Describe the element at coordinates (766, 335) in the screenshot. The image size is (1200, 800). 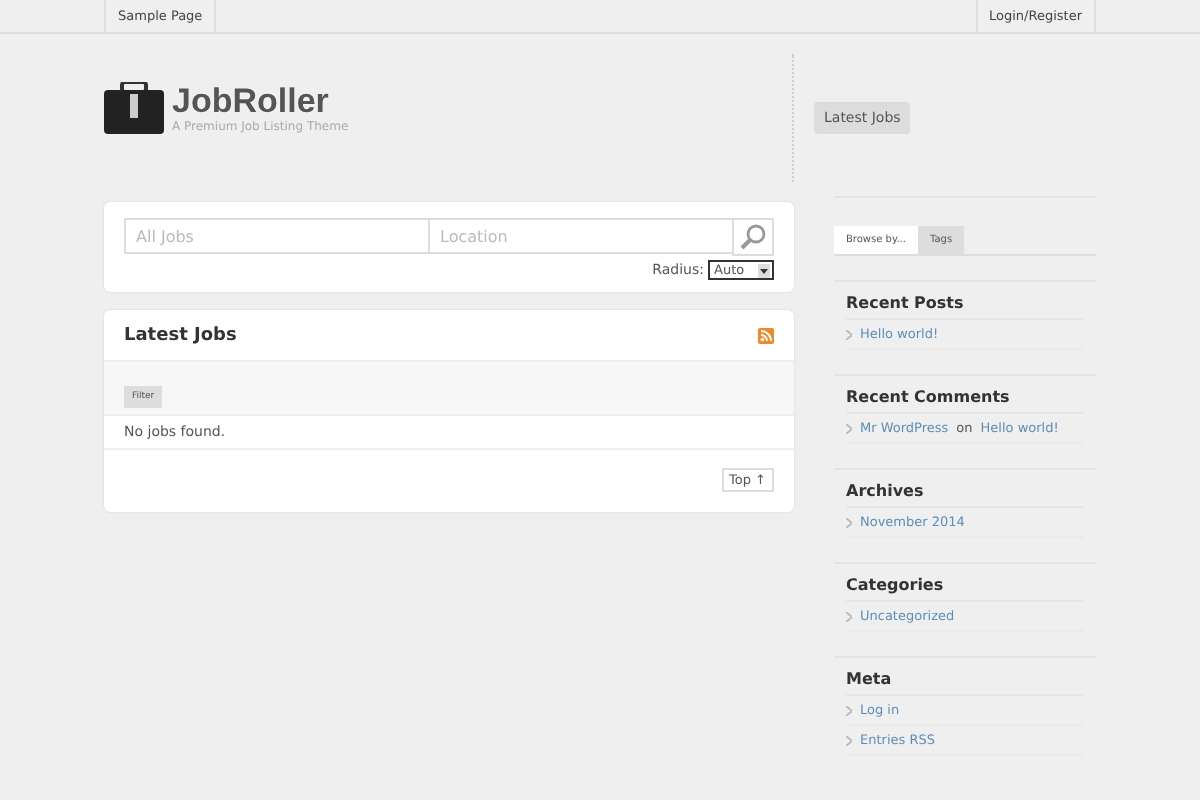
I see `rss-icon` at that location.